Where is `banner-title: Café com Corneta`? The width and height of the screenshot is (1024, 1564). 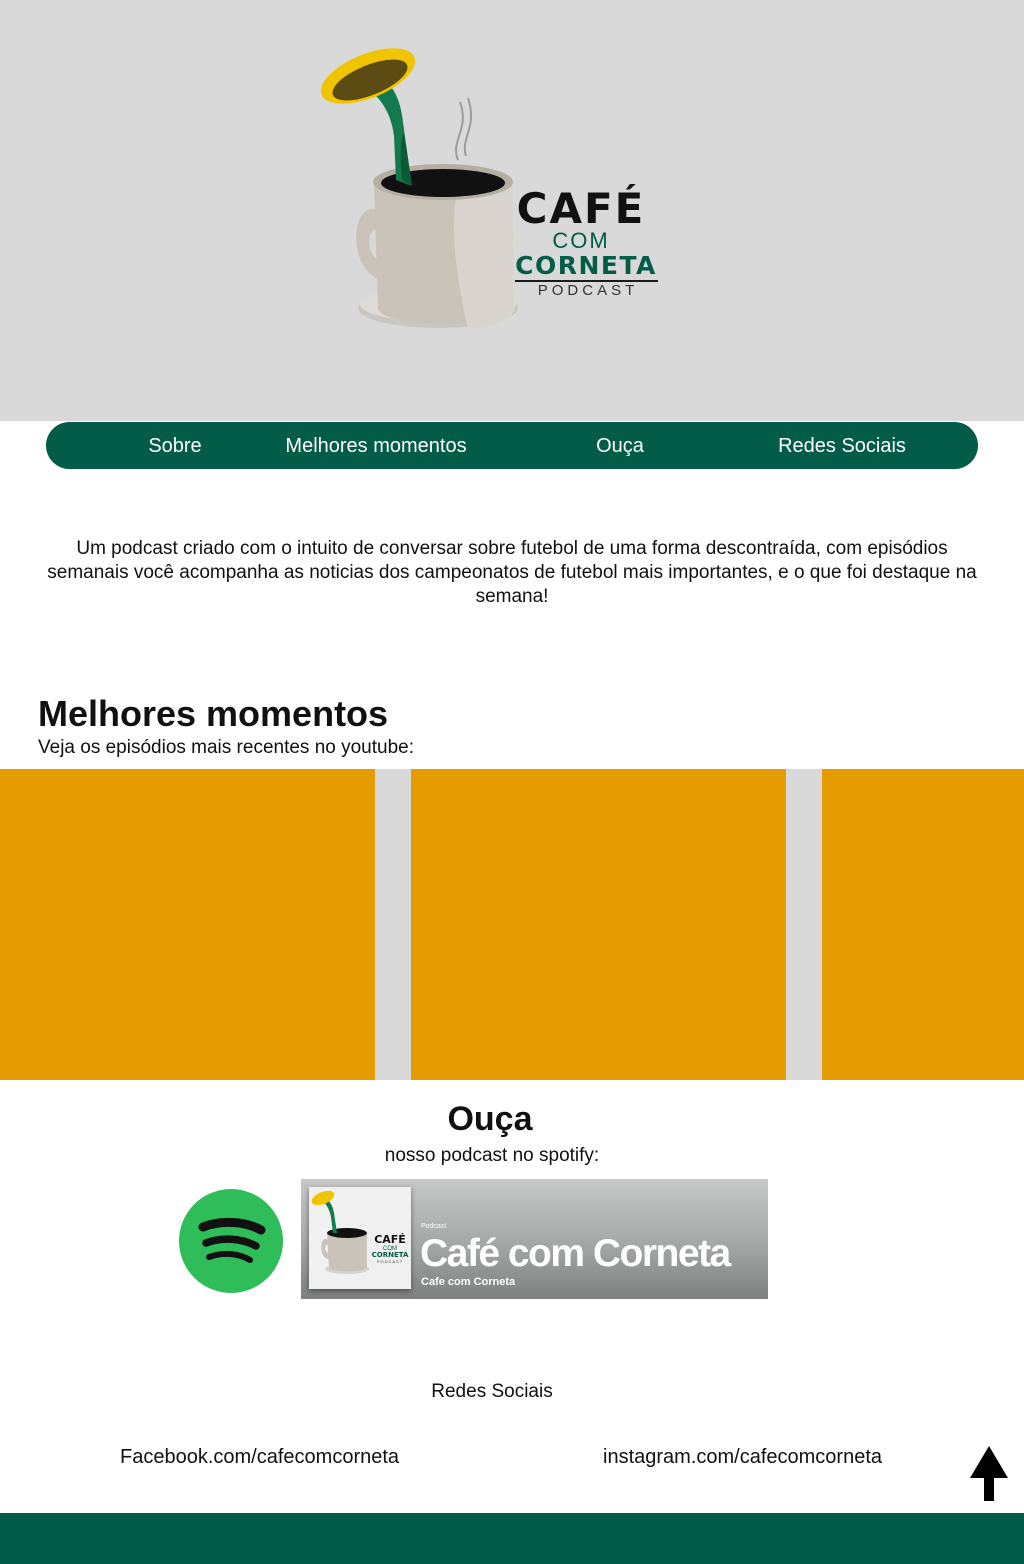 banner-title: Café com Corneta is located at coordinates (575, 1253).